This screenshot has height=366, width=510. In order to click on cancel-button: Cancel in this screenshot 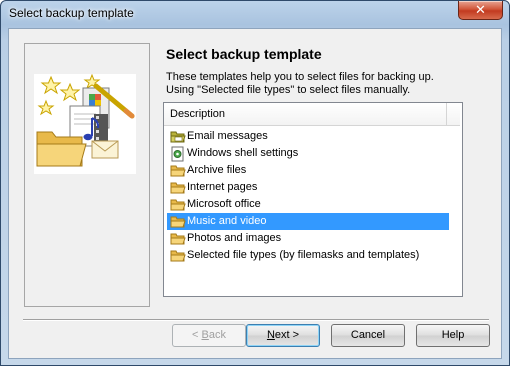, I will do `click(368, 335)`.